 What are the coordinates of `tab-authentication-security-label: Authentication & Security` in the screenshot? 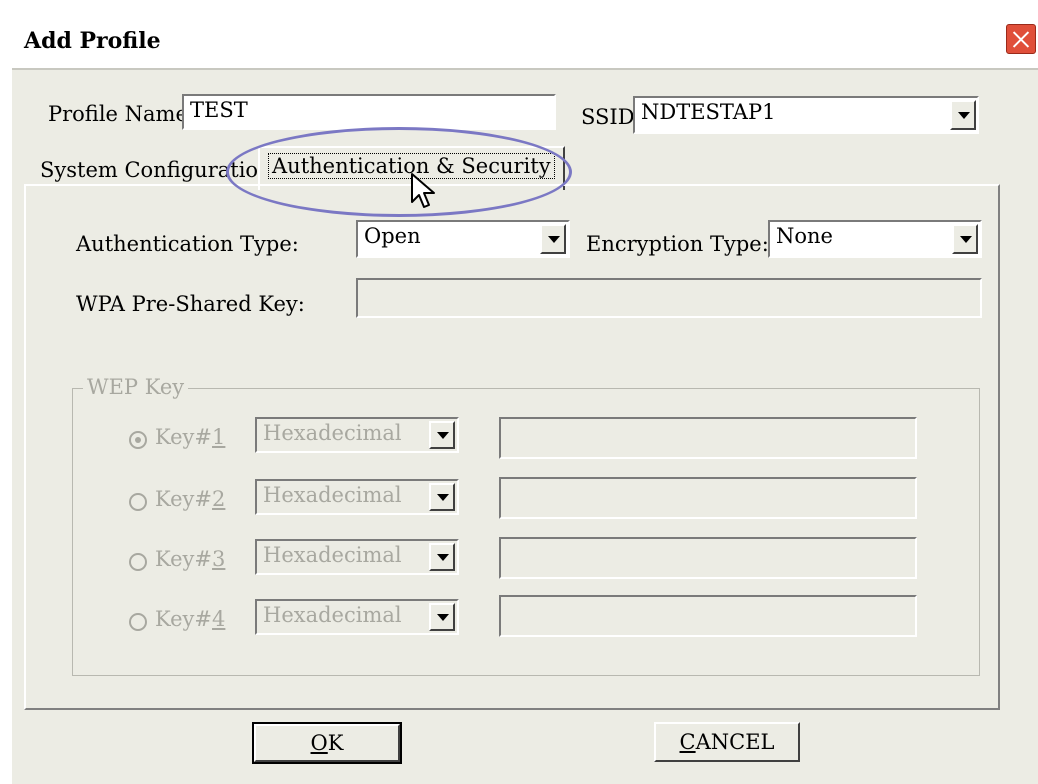 It's located at (411, 166).